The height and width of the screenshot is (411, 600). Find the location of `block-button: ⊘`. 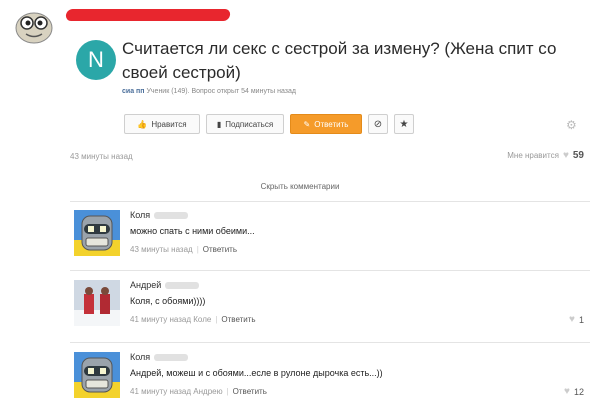

block-button: ⊘ is located at coordinates (378, 124).